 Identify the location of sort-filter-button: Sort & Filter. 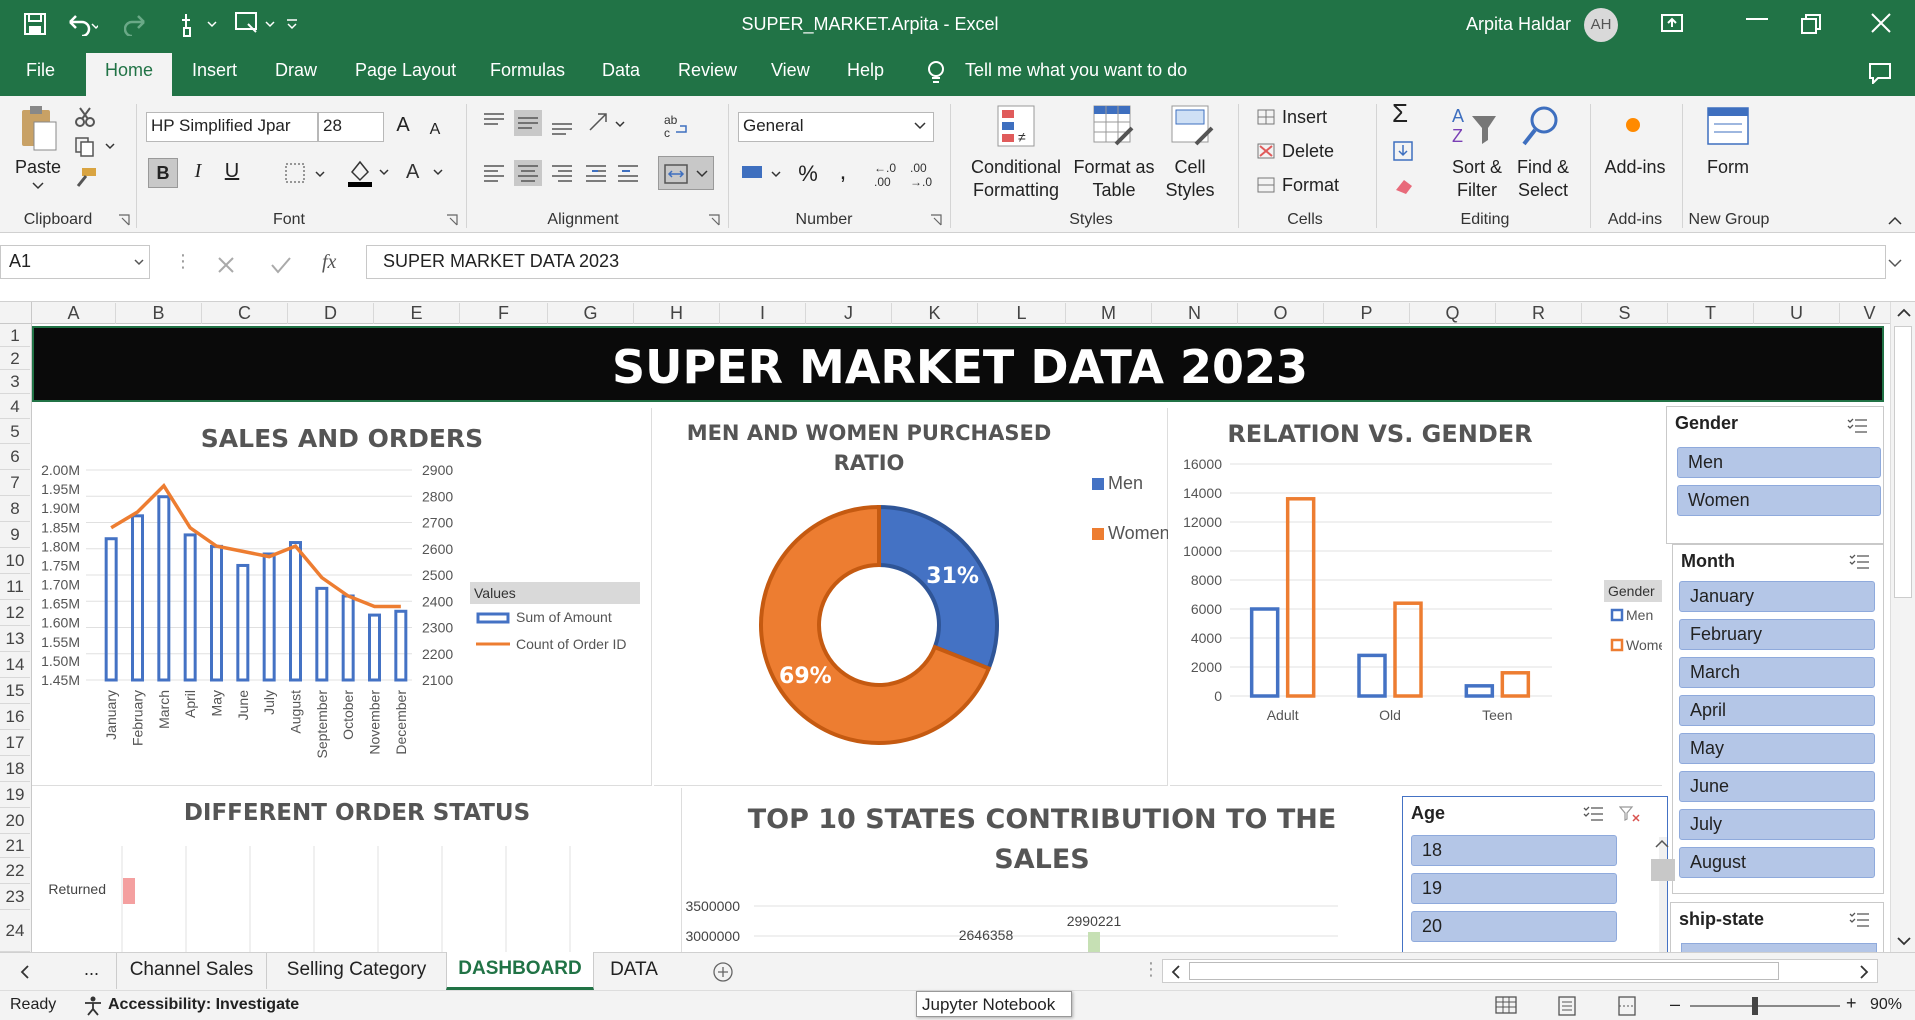
(1477, 179).